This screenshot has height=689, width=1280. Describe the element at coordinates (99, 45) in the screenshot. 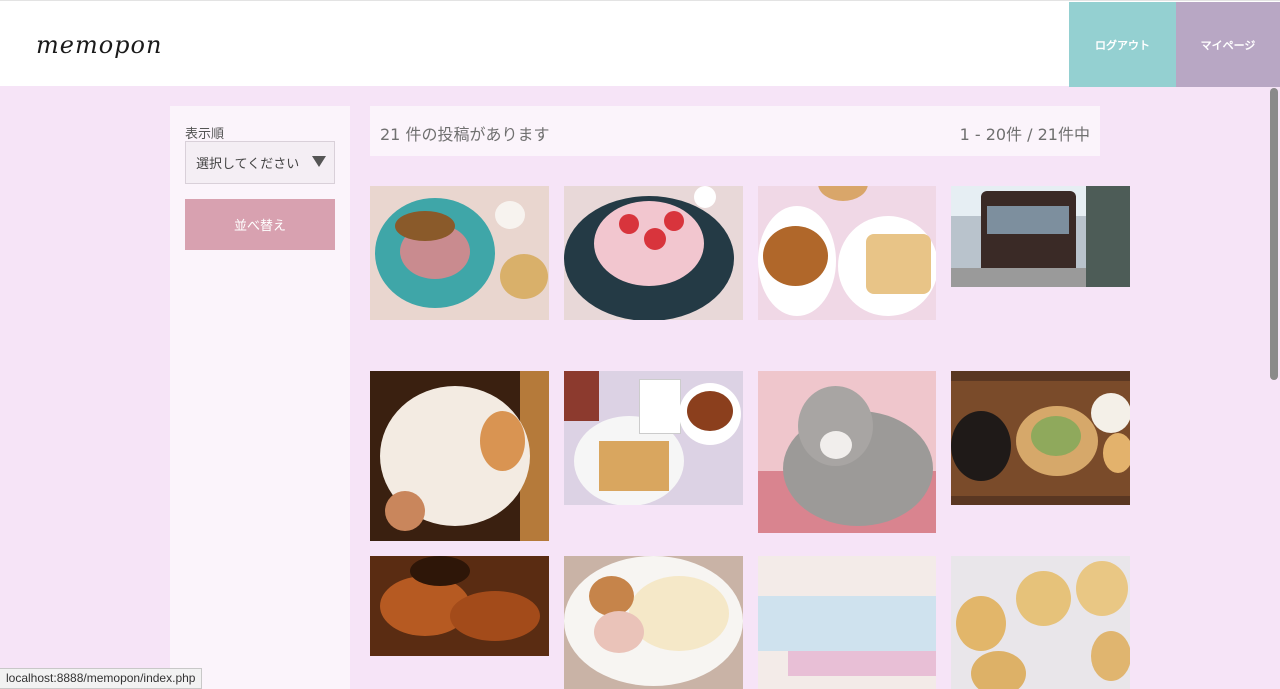

I see `site-logo: memopon` at that location.